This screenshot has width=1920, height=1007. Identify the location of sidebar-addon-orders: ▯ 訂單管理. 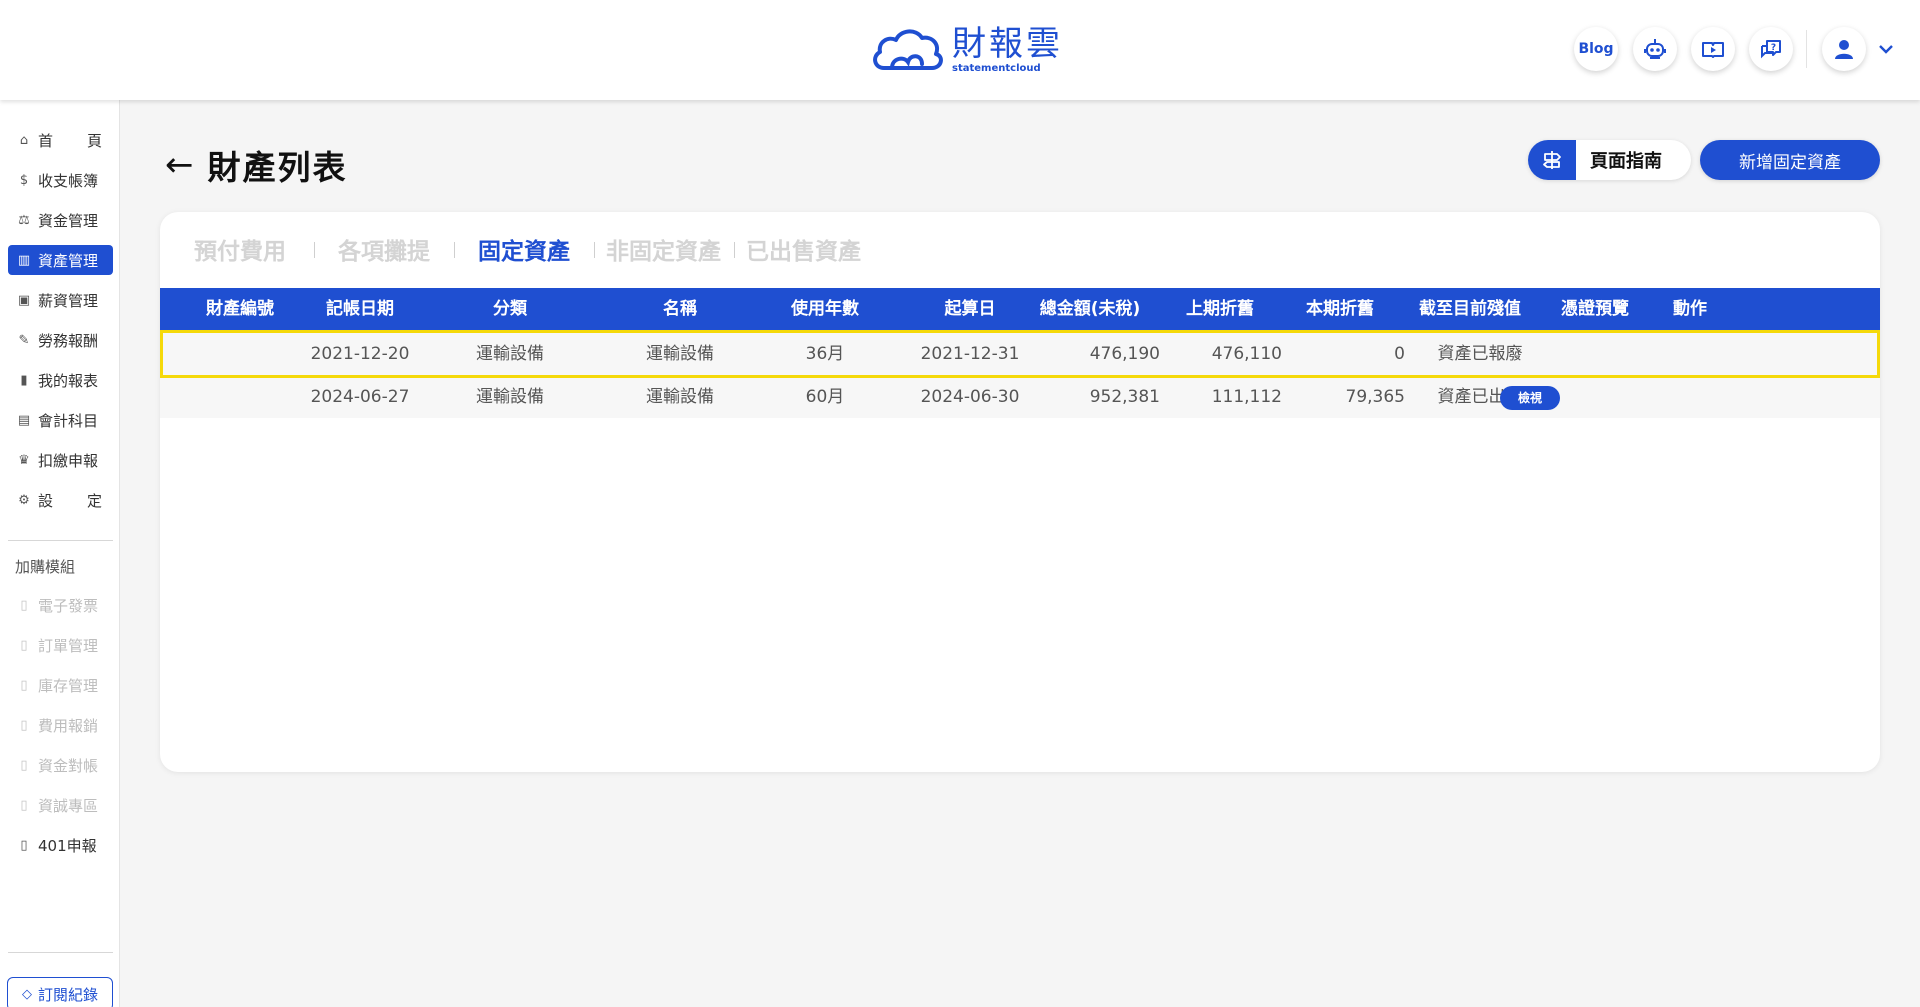
(60, 645).